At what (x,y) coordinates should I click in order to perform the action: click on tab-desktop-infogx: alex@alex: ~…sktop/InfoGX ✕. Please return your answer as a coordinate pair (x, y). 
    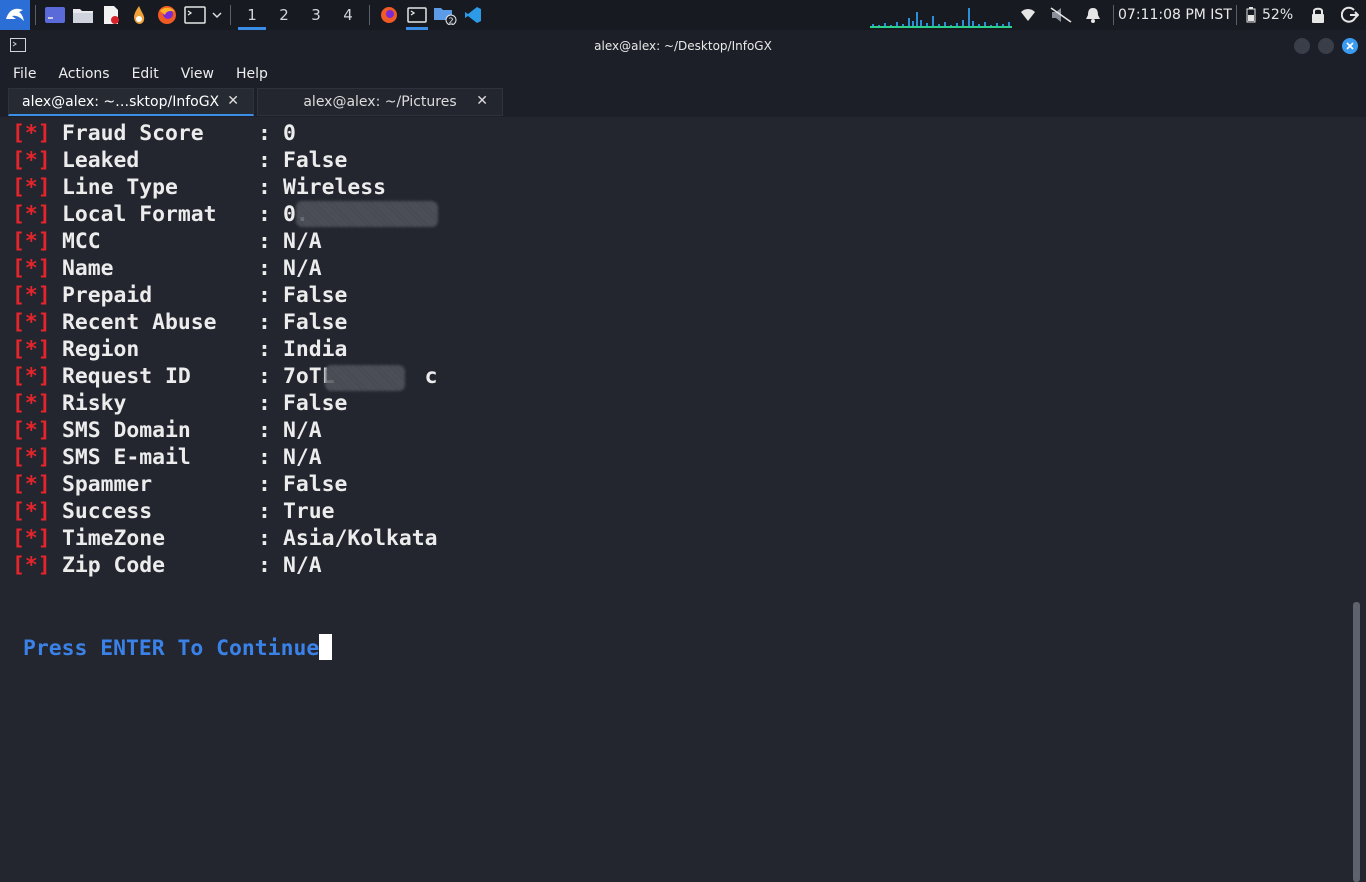
    Looking at the image, I should click on (131, 102).